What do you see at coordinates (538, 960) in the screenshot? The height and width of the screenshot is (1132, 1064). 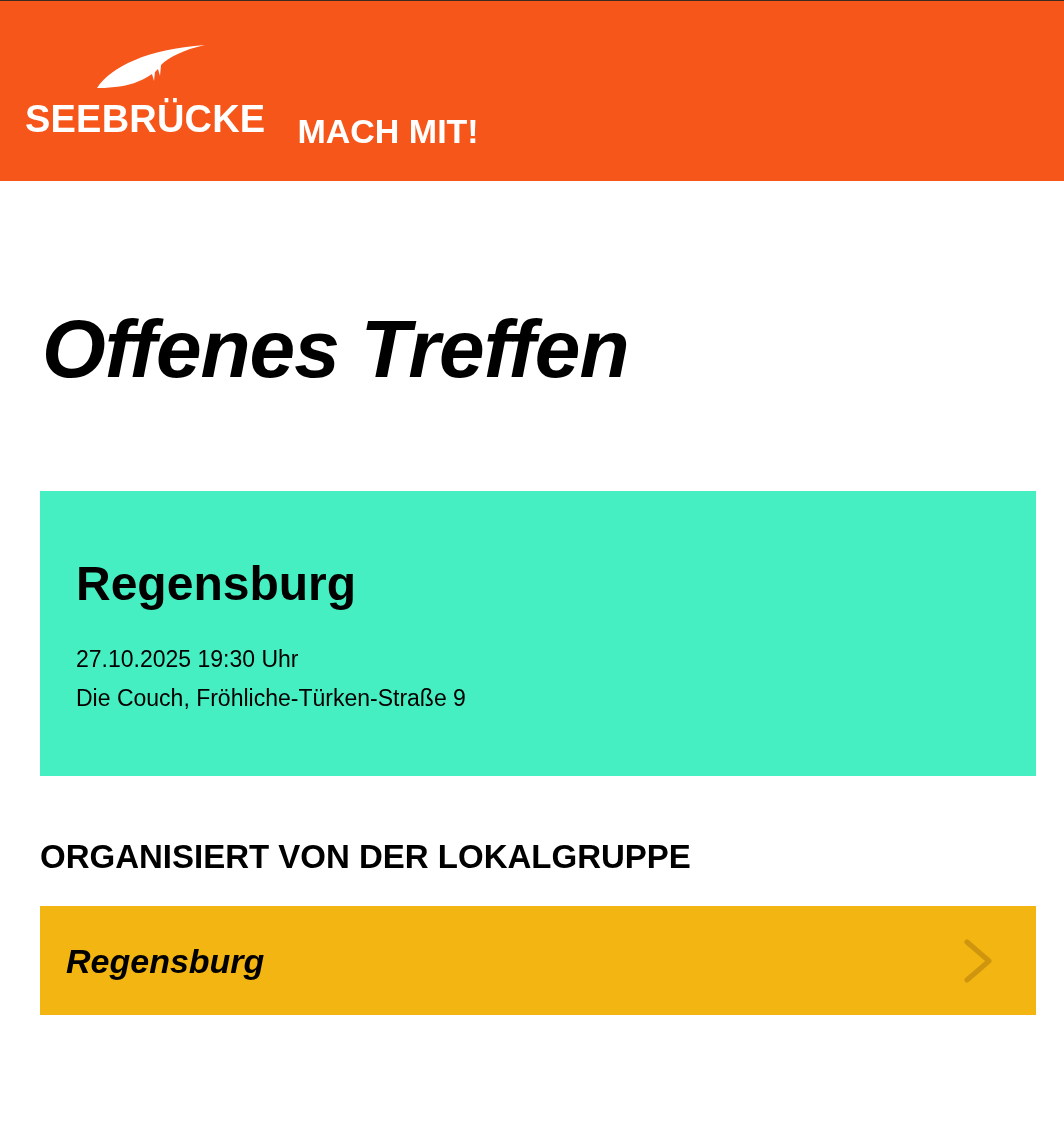 I see `group-link: Regensburg` at bounding box center [538, 960].